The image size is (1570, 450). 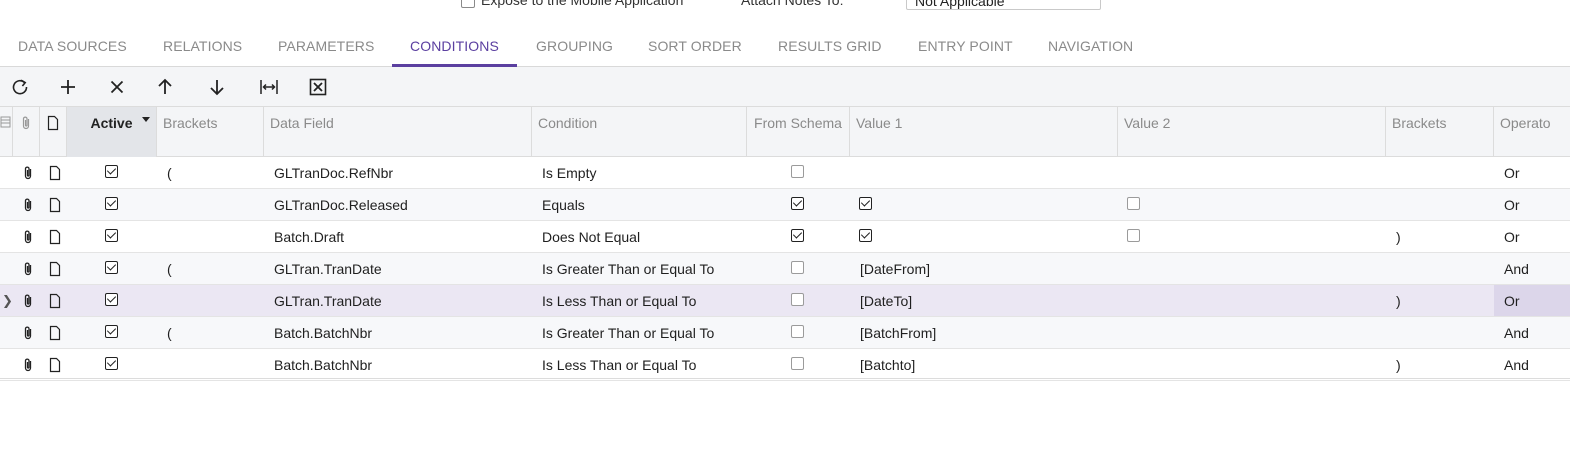 I want to click on move-up-button, so click(x=165, y=87).